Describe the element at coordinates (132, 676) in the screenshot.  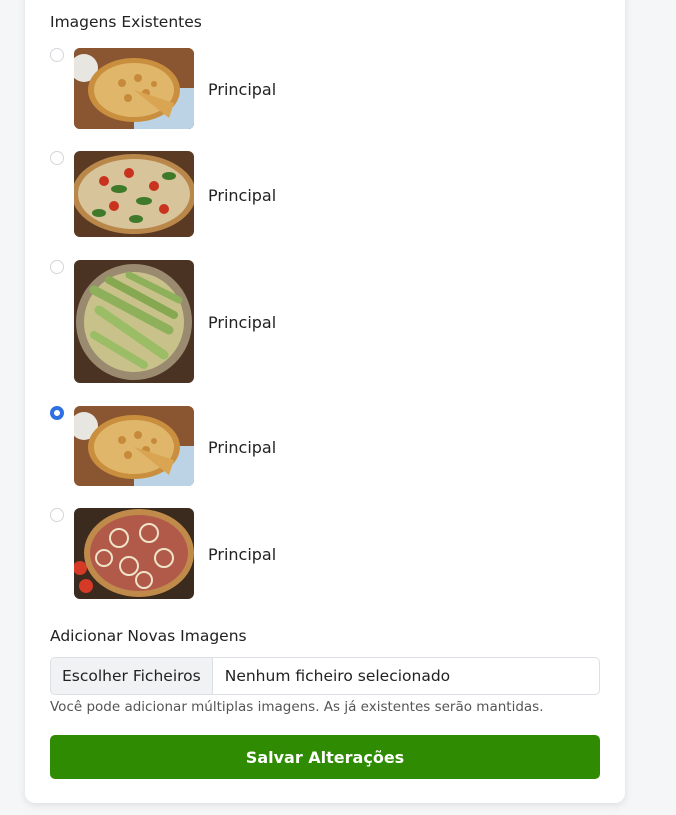
I see `choose-files-button: Escolher Ficheiros` at that location.